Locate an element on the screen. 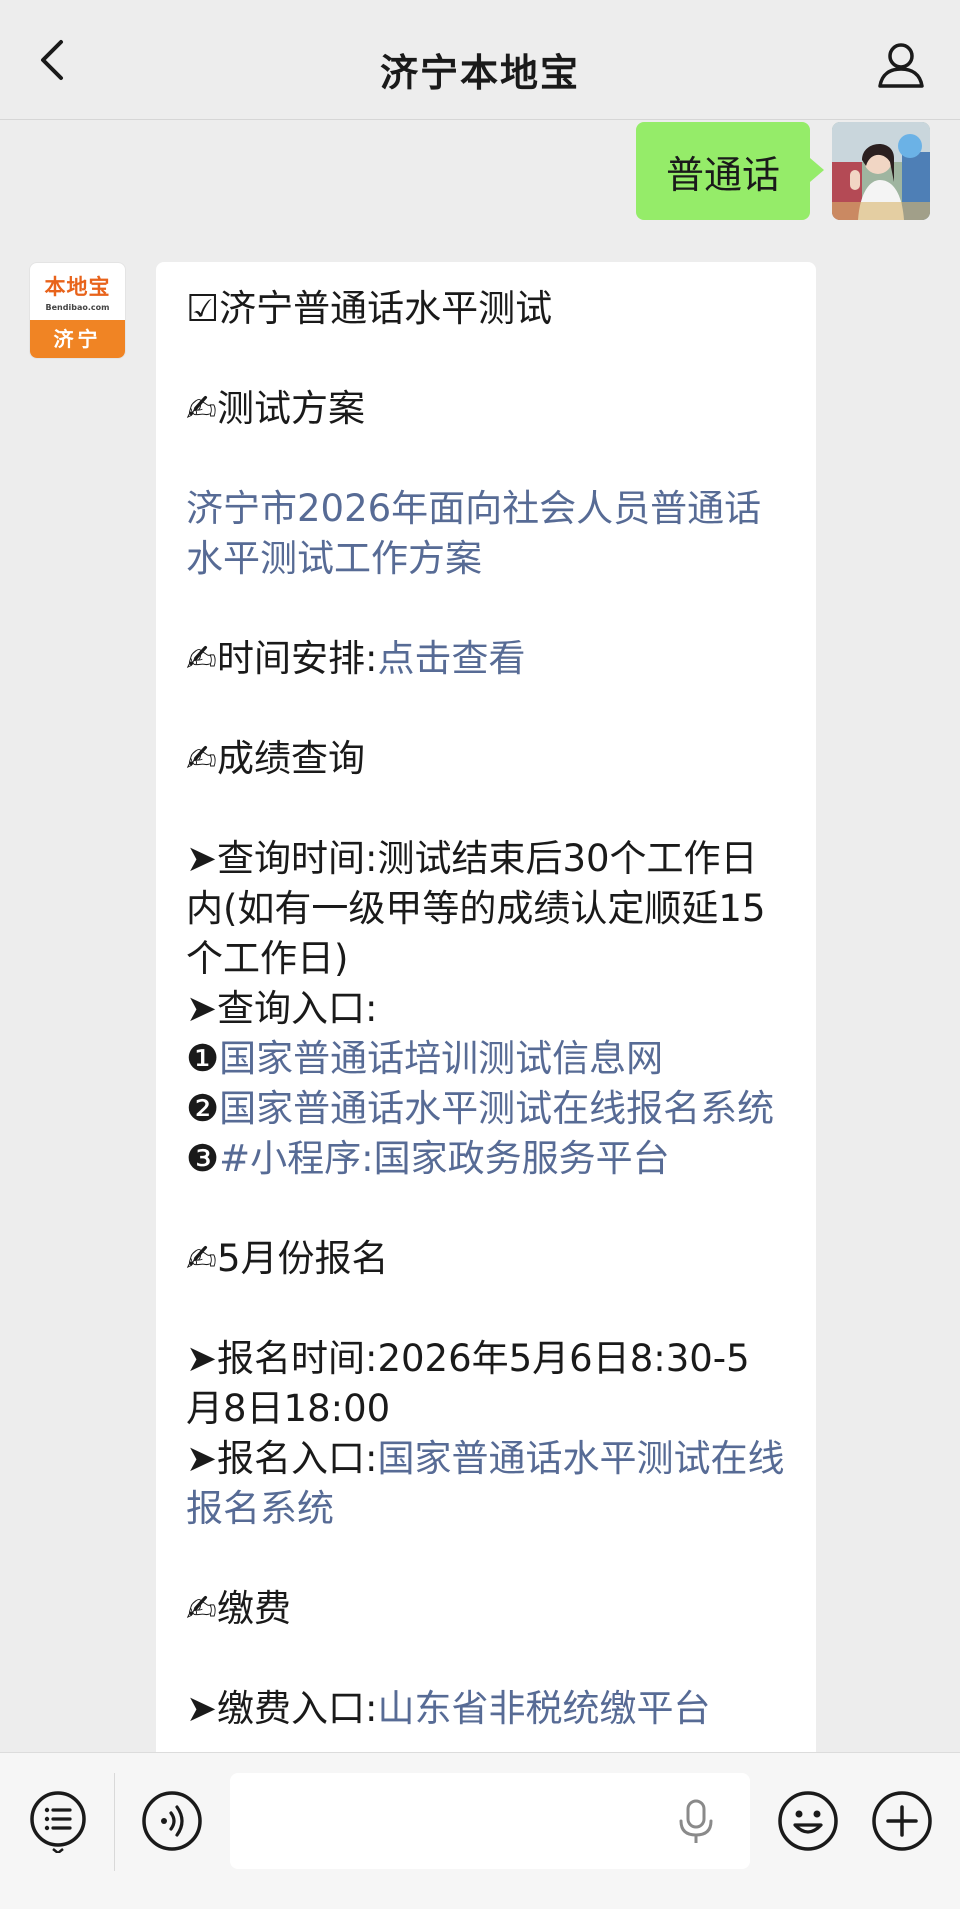 This screenshot has height=1909, width=960. user-avatar-photo is located at coordinates (881, 171).